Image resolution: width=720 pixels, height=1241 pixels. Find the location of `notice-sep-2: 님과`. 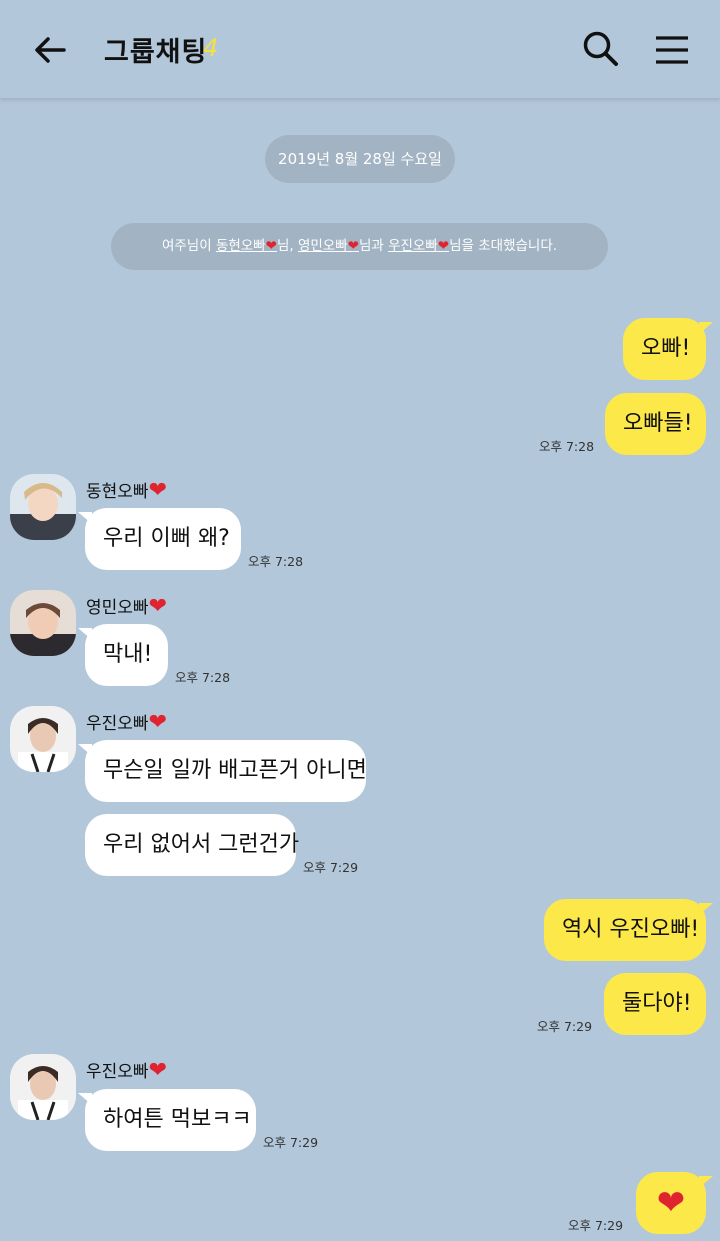

notice-sep-2: 님과 is located at coordinates (373, 246).